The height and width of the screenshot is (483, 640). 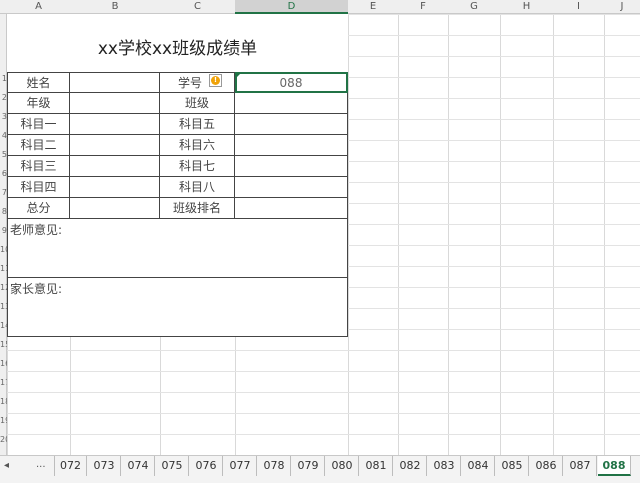 I want to click on row-header-number: 13, so click(x=3, y=307).